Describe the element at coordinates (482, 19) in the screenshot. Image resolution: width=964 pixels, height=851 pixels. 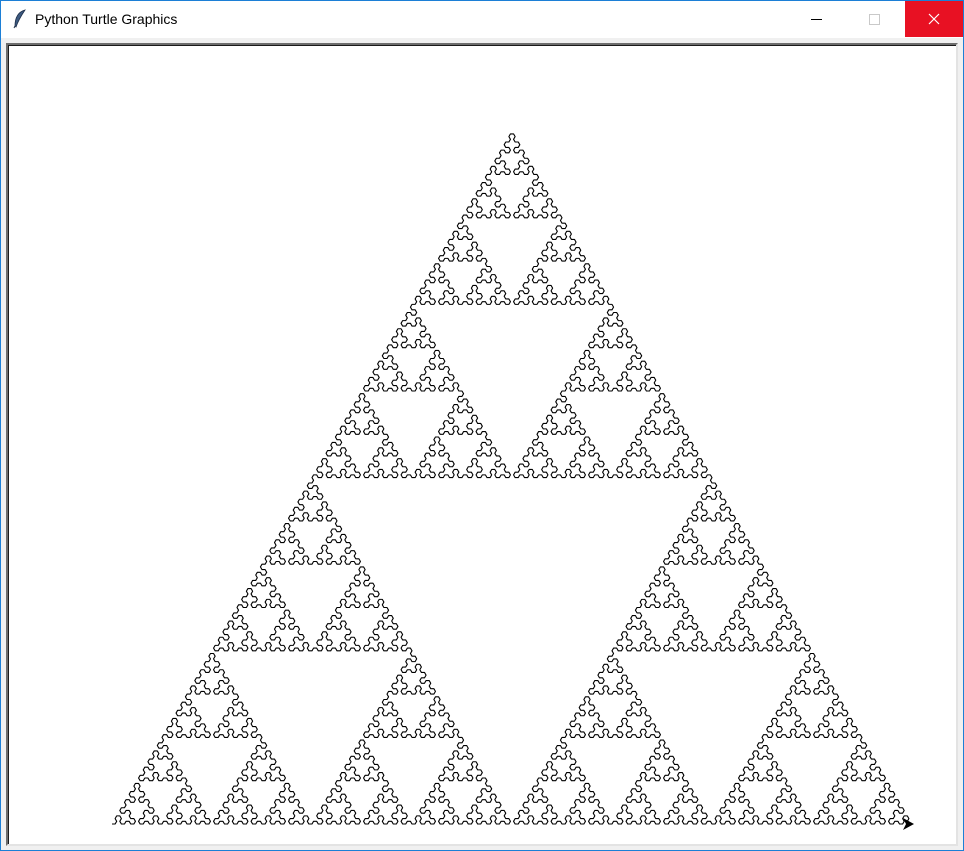
I see `title-bar: Python Turtle Graphics` at that location.